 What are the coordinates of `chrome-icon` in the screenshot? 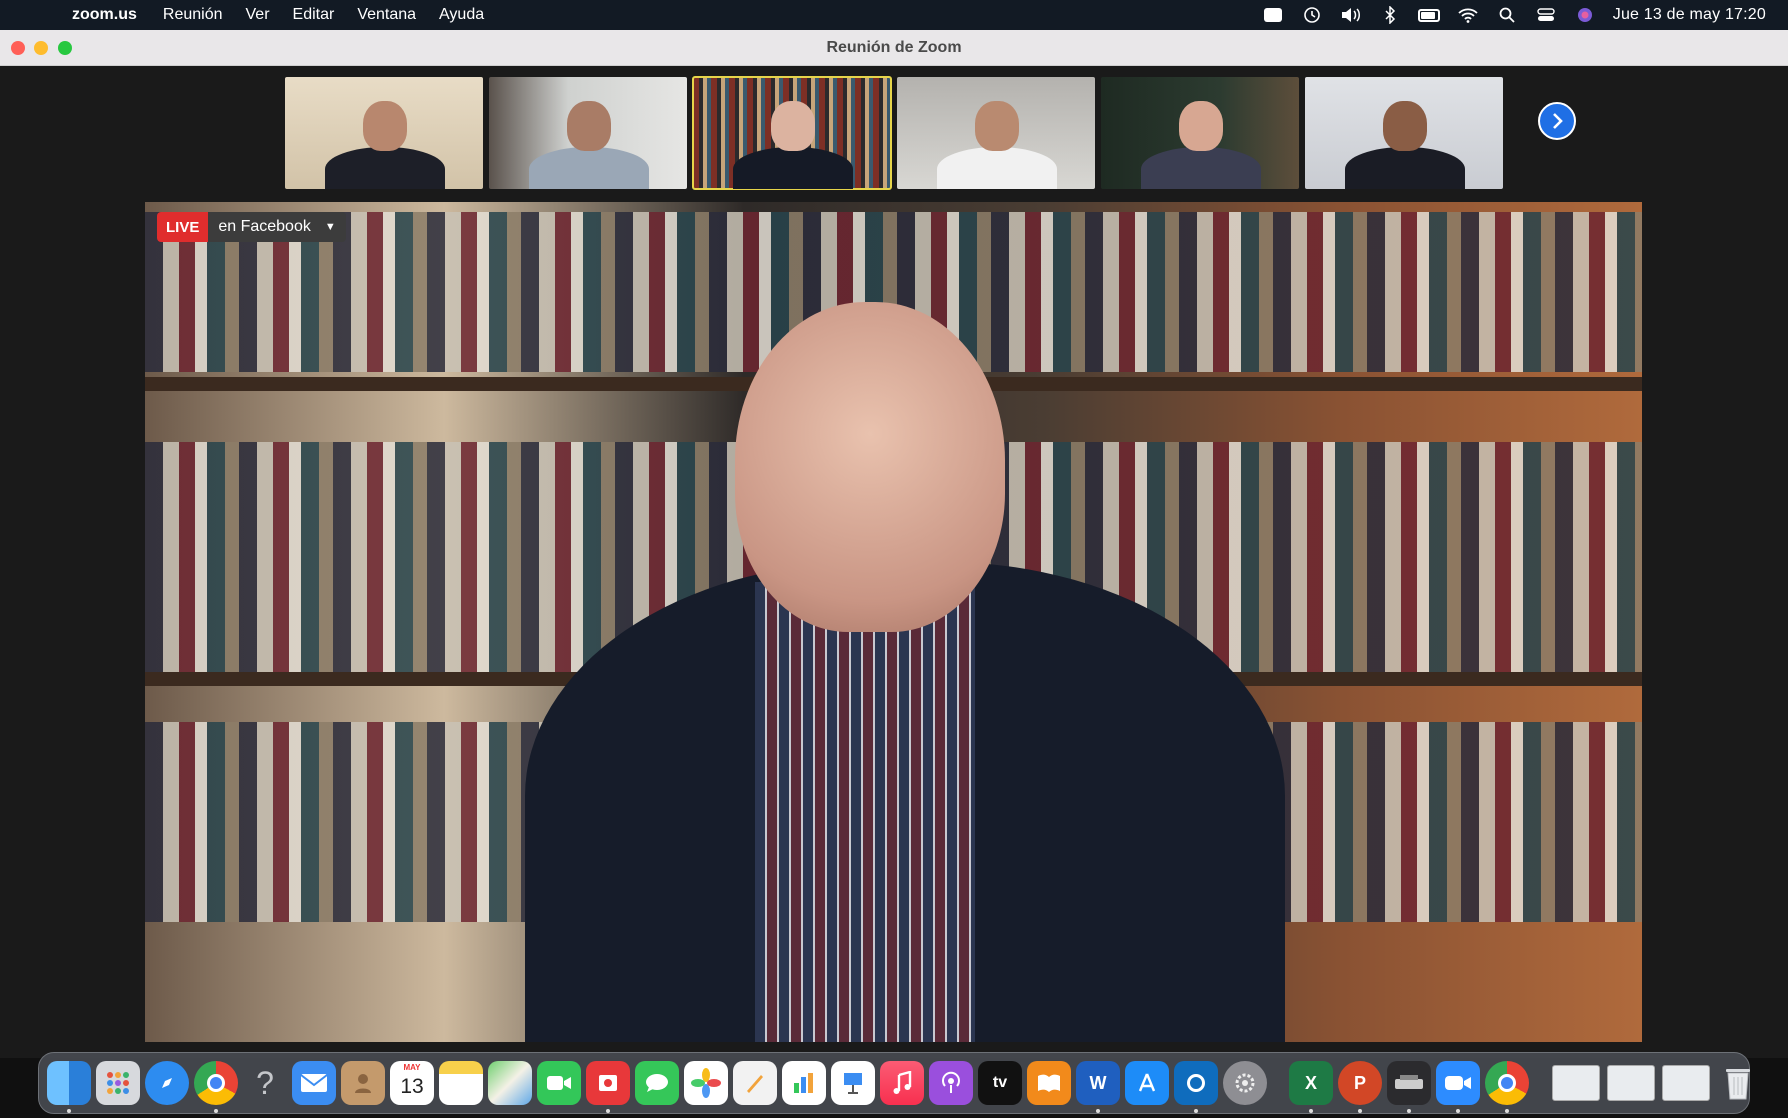 It's located at (216, 1087).